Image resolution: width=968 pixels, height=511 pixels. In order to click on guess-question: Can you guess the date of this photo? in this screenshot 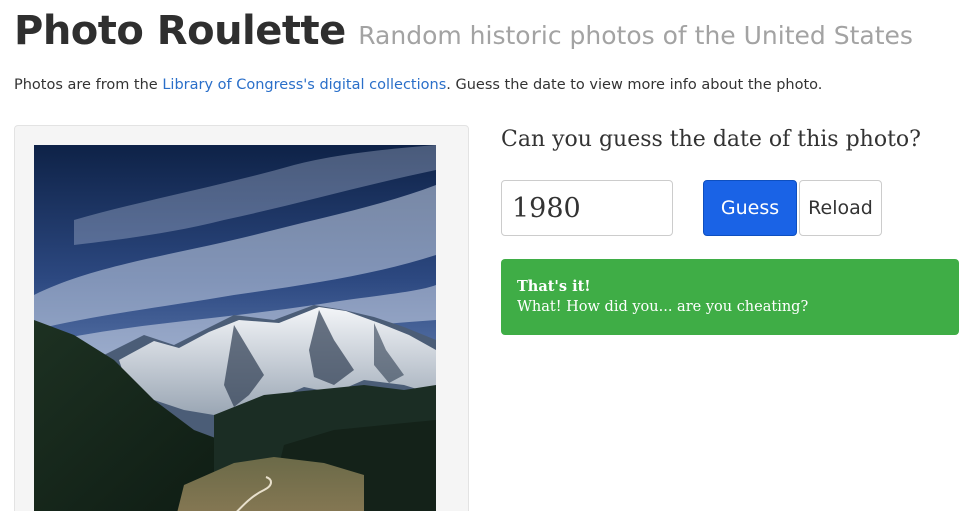, I will do `click(711, 139)`.